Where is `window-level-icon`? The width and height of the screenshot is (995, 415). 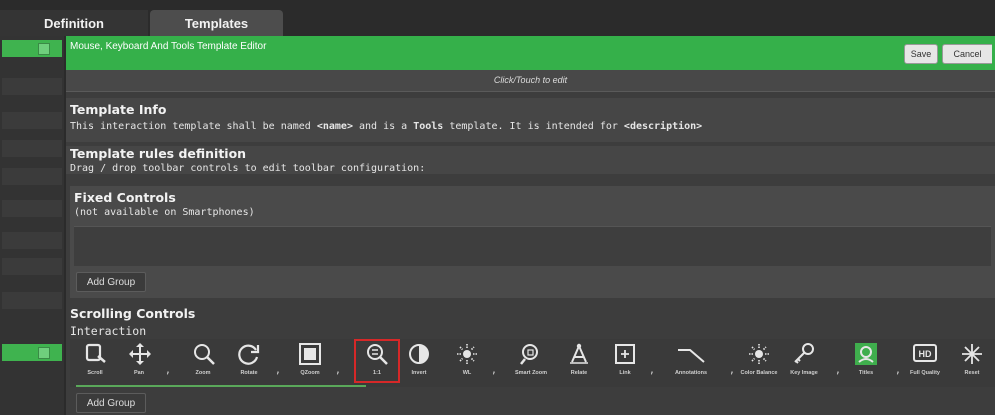 window-level-icon is located at coordinates (467, 354).